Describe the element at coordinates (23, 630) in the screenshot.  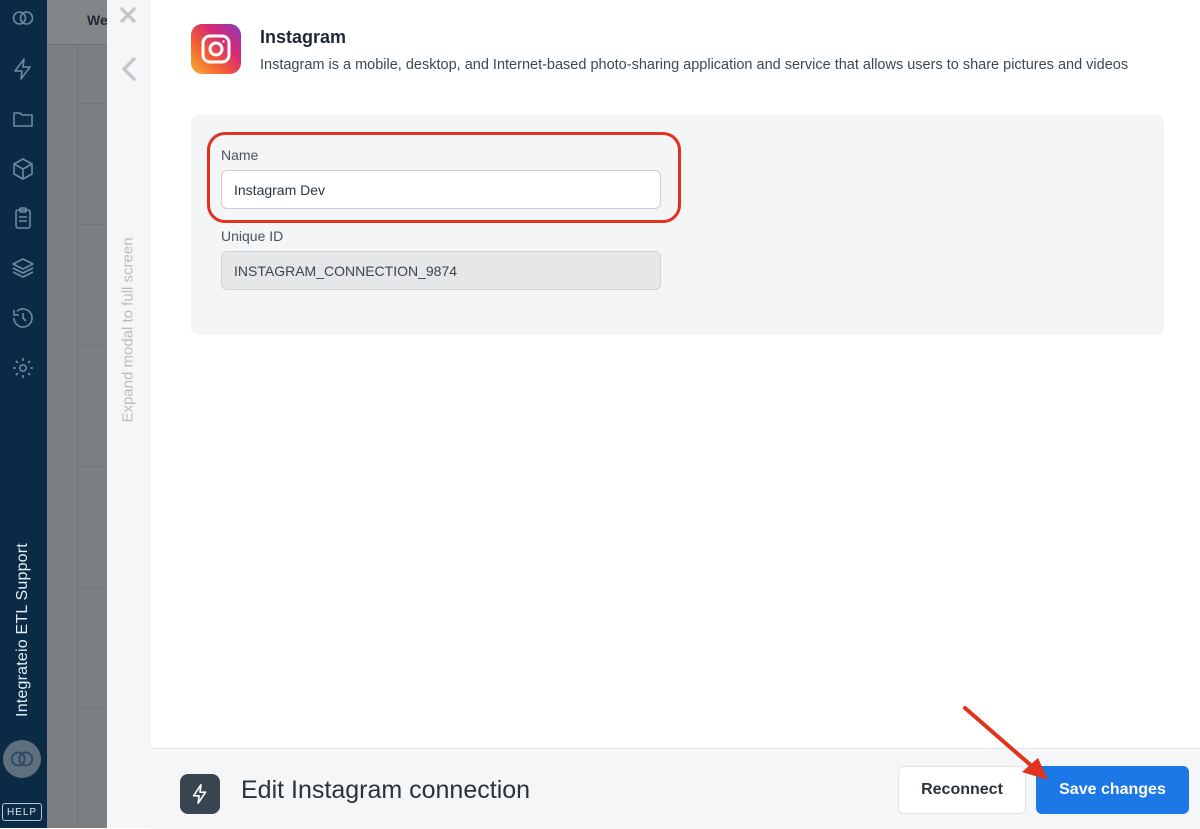
I see `workspace-label: Integrateio ETL Support` at that location.